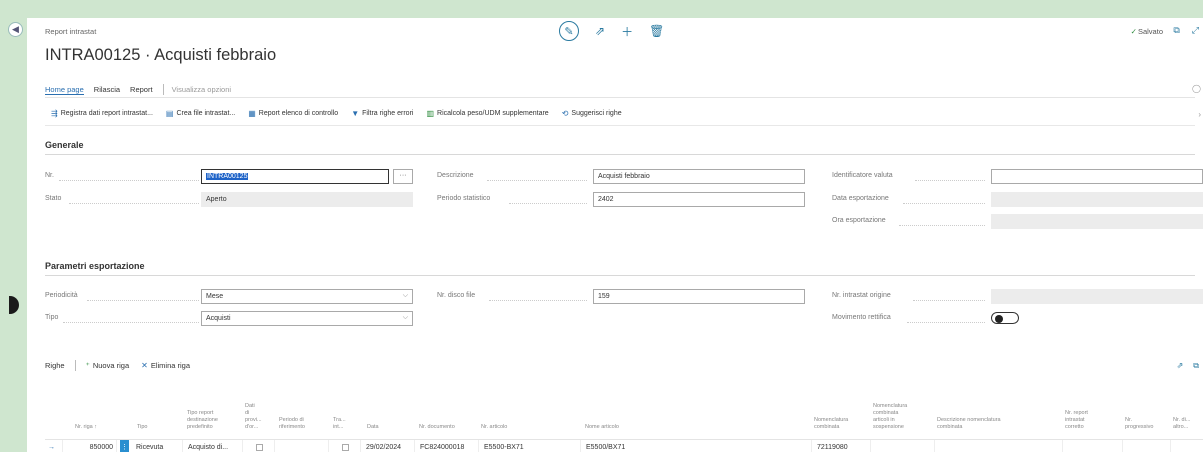 This screenshot has width=1203, height=452. I want to click on more-icon: ›, so click(1199, 114).